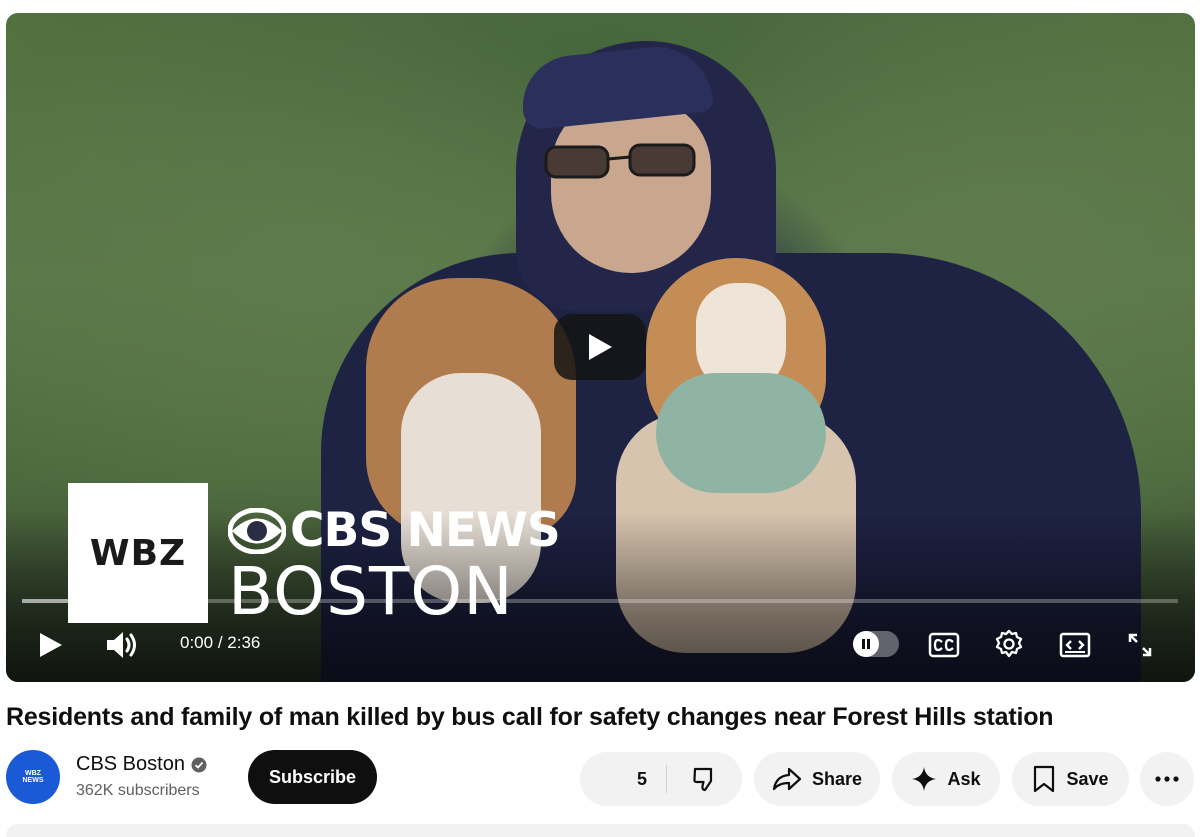 Image resolution: width=1200 pixels, height=837 pixels. What do you see at coordinates (924, 779) in the screenshot?
I see `sparkle-icon` at bounding box center [924, 779].